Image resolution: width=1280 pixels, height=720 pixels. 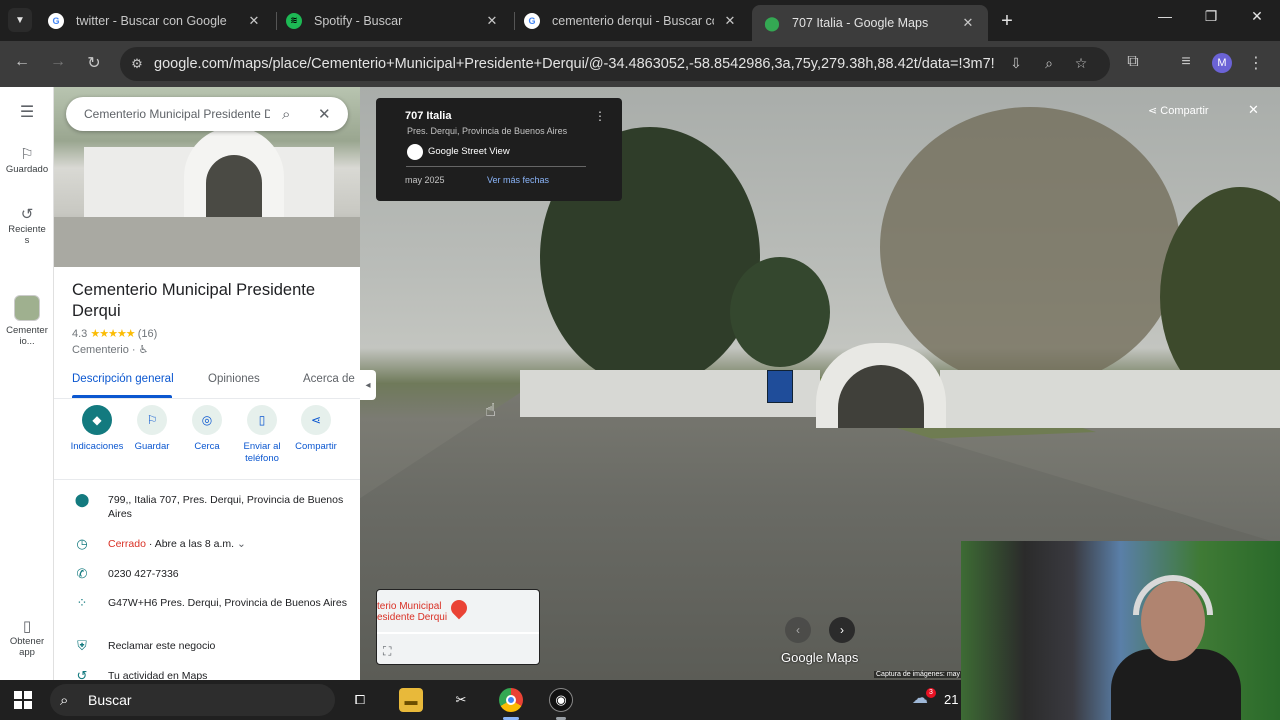 I want to click on place-tabs: Descripción general Opiniones Acerca de, so click(x=207, y=382).